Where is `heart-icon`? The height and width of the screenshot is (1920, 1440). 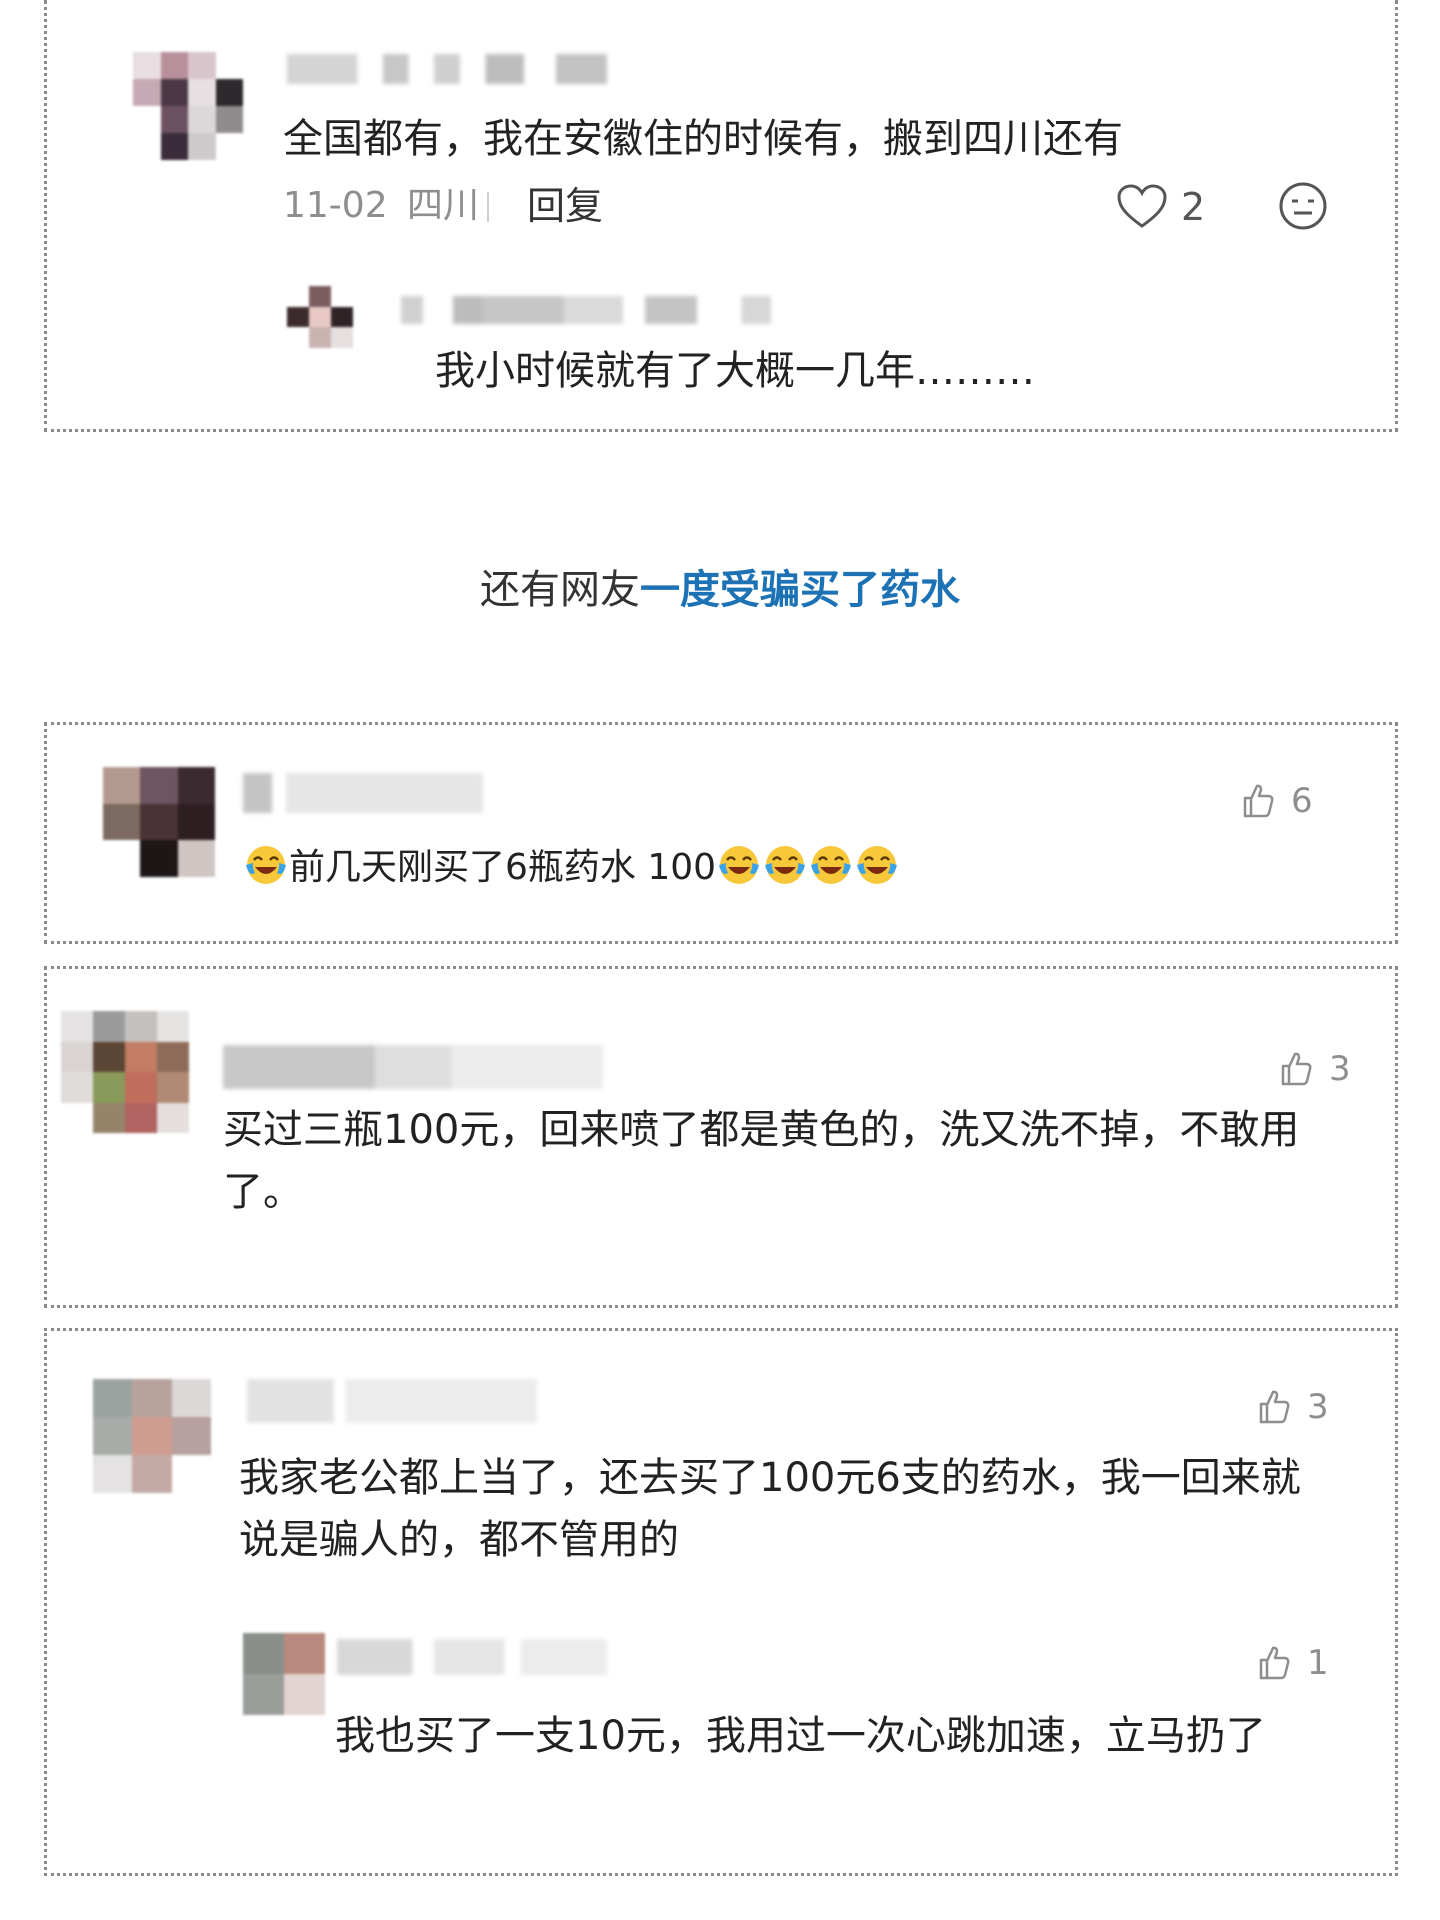
heart-icon is located at coordinates (1142, 206).